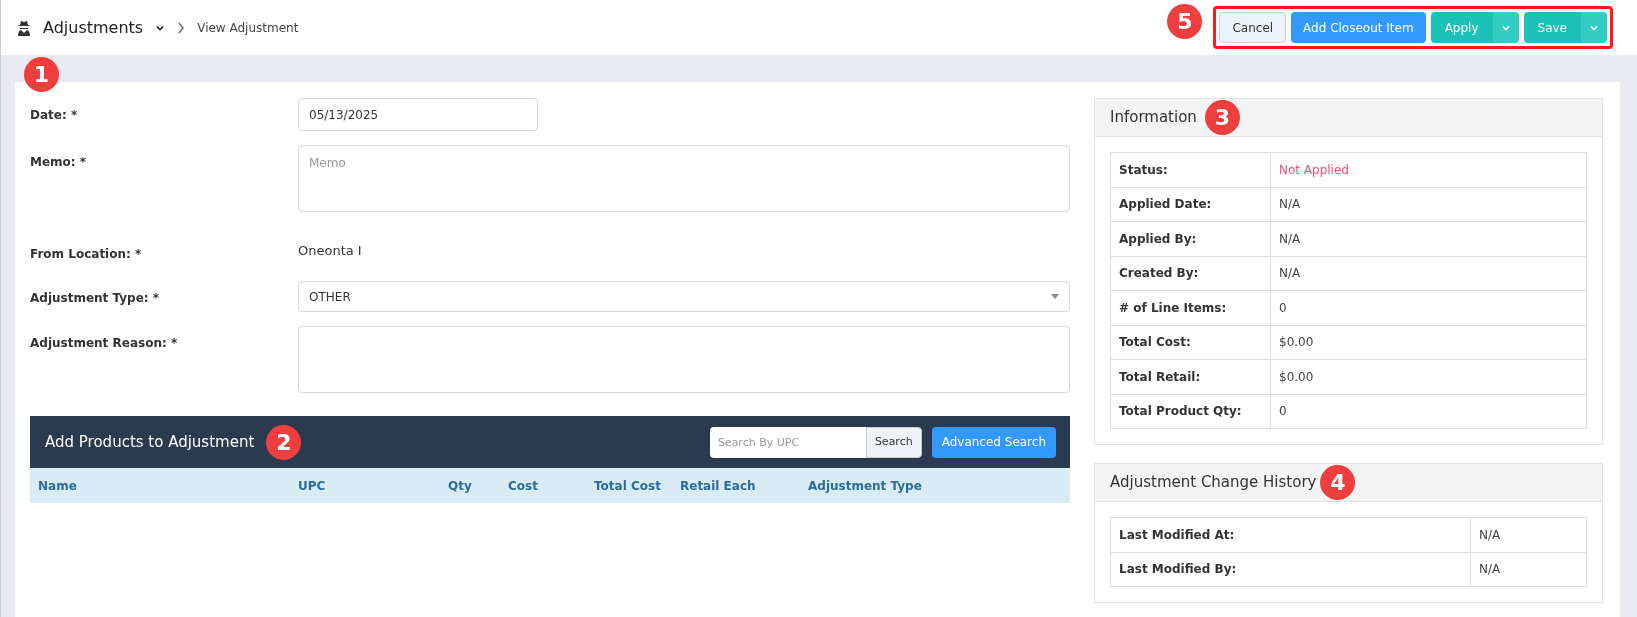 The image size is (1637, 617). I want to click on column-header: Total Cost, so click(628, 486).